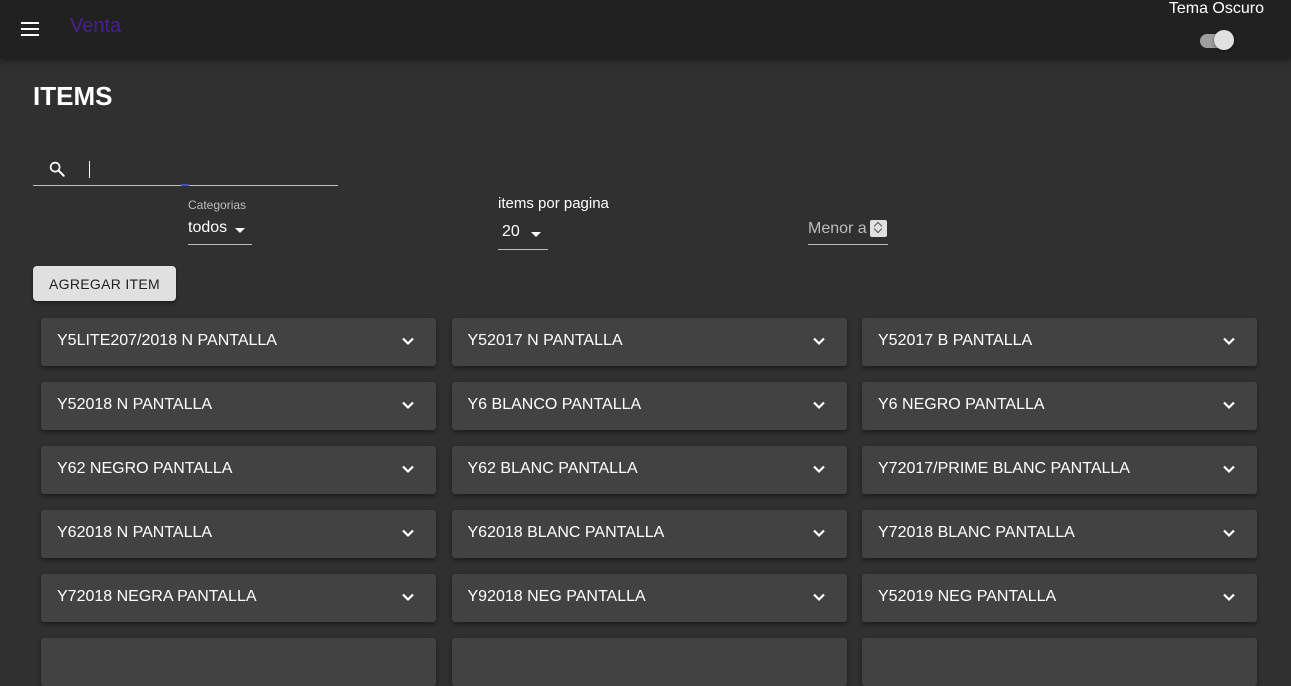 Image resolution: width=1291 pixels, height=686 pixels. What do you see at coordinates (1059, 406) in the screenshot?
I see `item-card: Y6 NEGRO PANTALLA` at bounding box center [1059, 406].